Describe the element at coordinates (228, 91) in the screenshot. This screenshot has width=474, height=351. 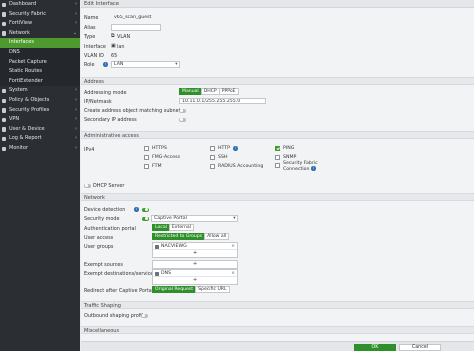
I see `mode-pppoe-button: PPPoE` at that location.